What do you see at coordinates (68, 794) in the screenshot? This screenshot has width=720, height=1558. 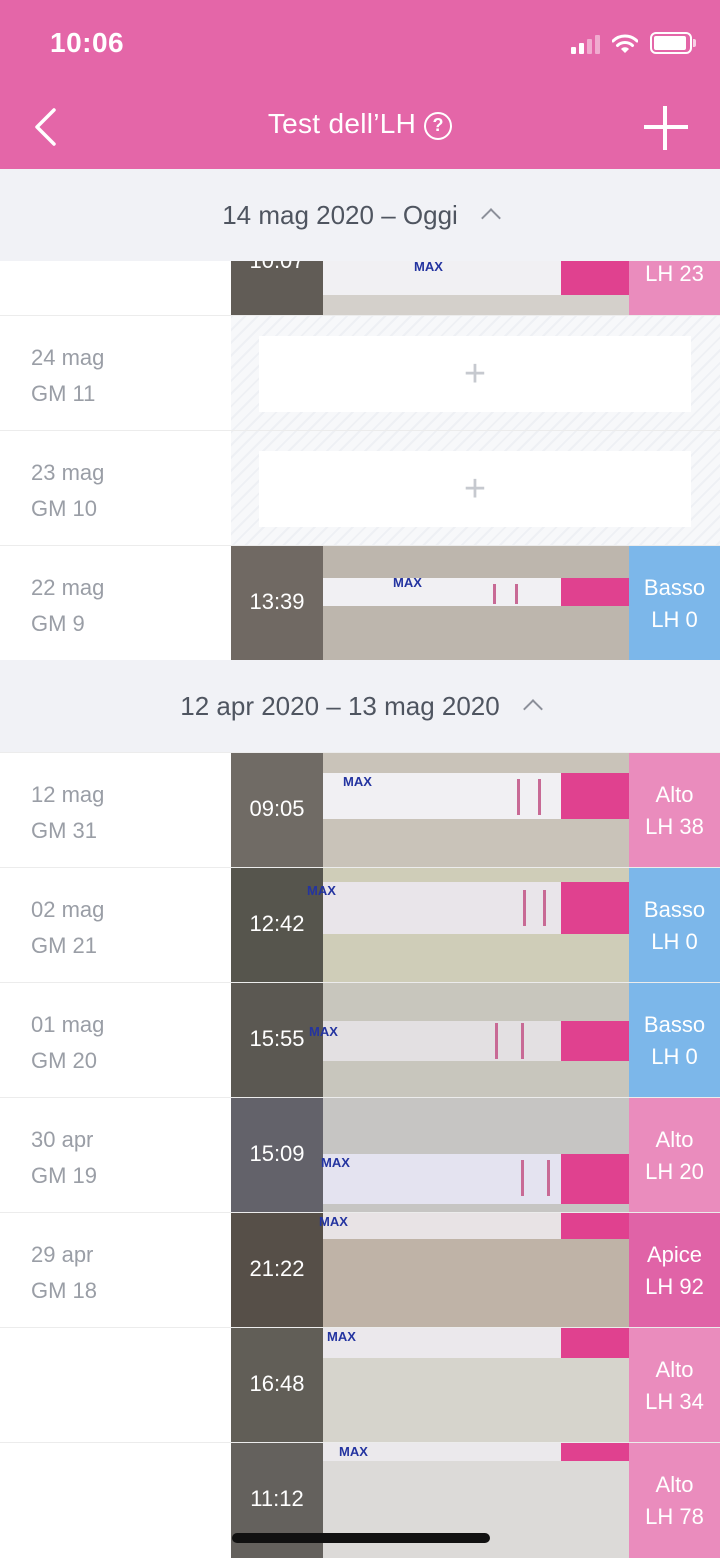 I see `day-date: 12 mag` at bounding box center [68, 794].